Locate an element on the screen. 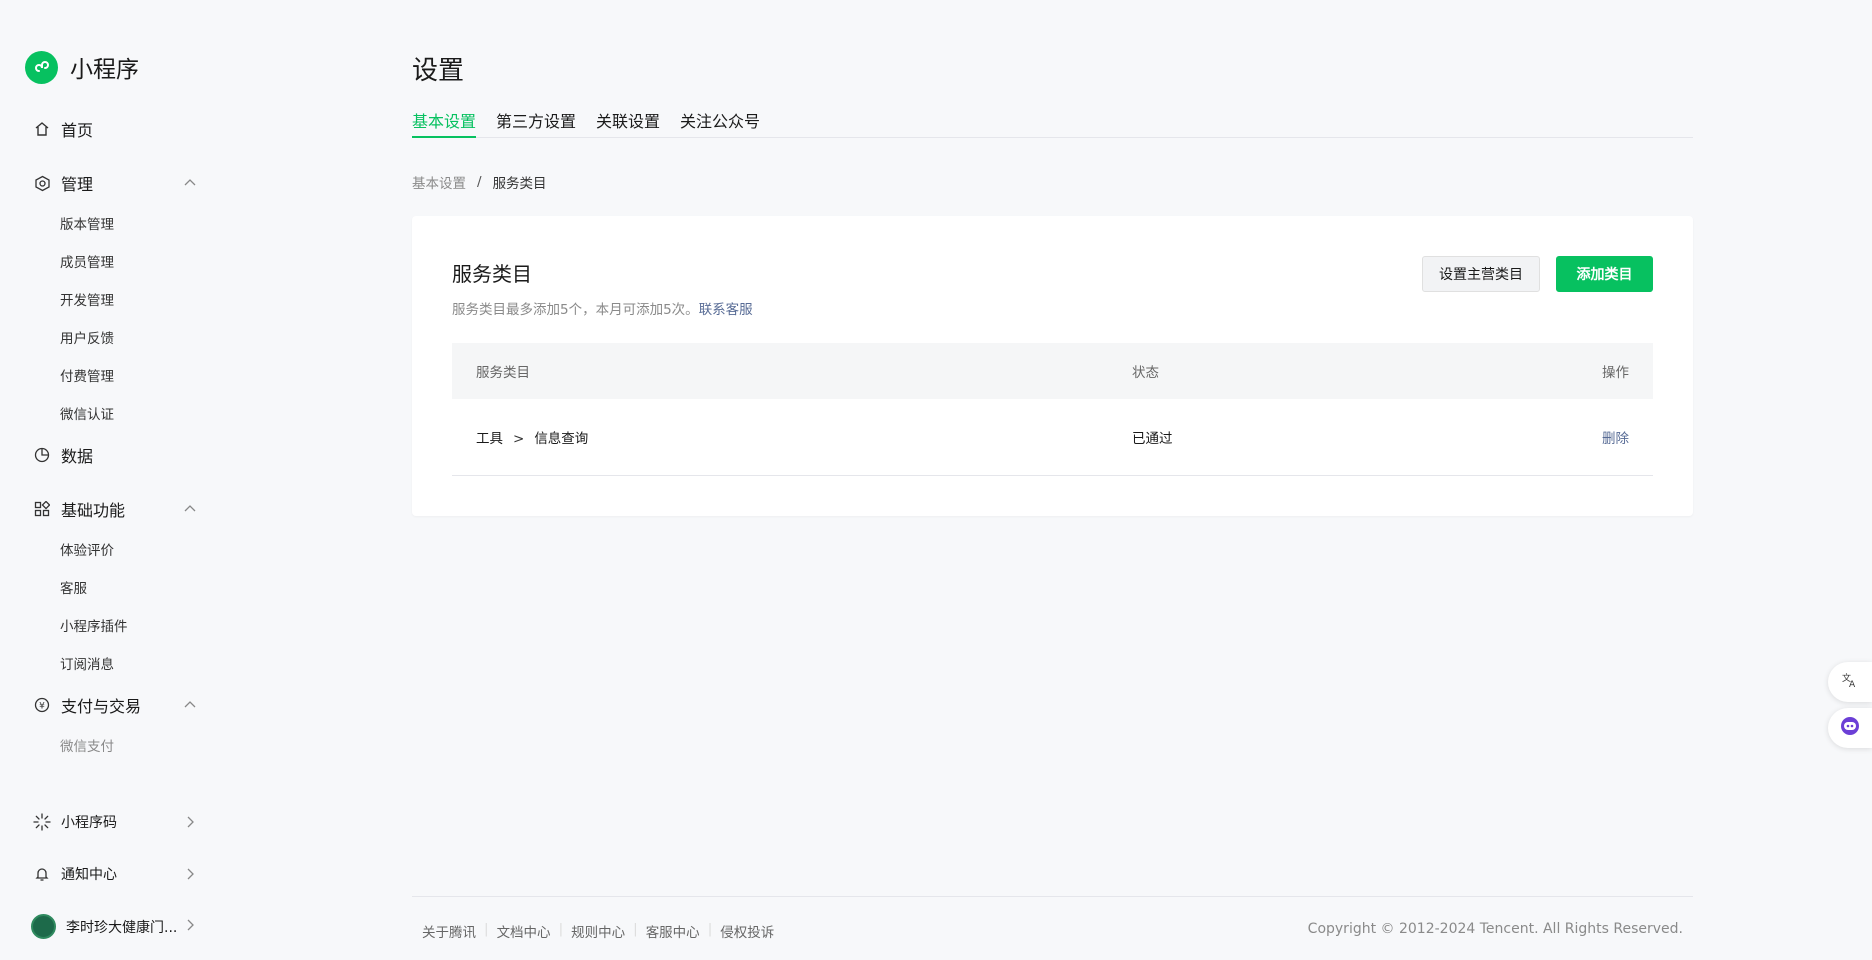 The image size is (1872, 960). sidebar-subitem-service: 客服 is located at coordinates (73, 587).